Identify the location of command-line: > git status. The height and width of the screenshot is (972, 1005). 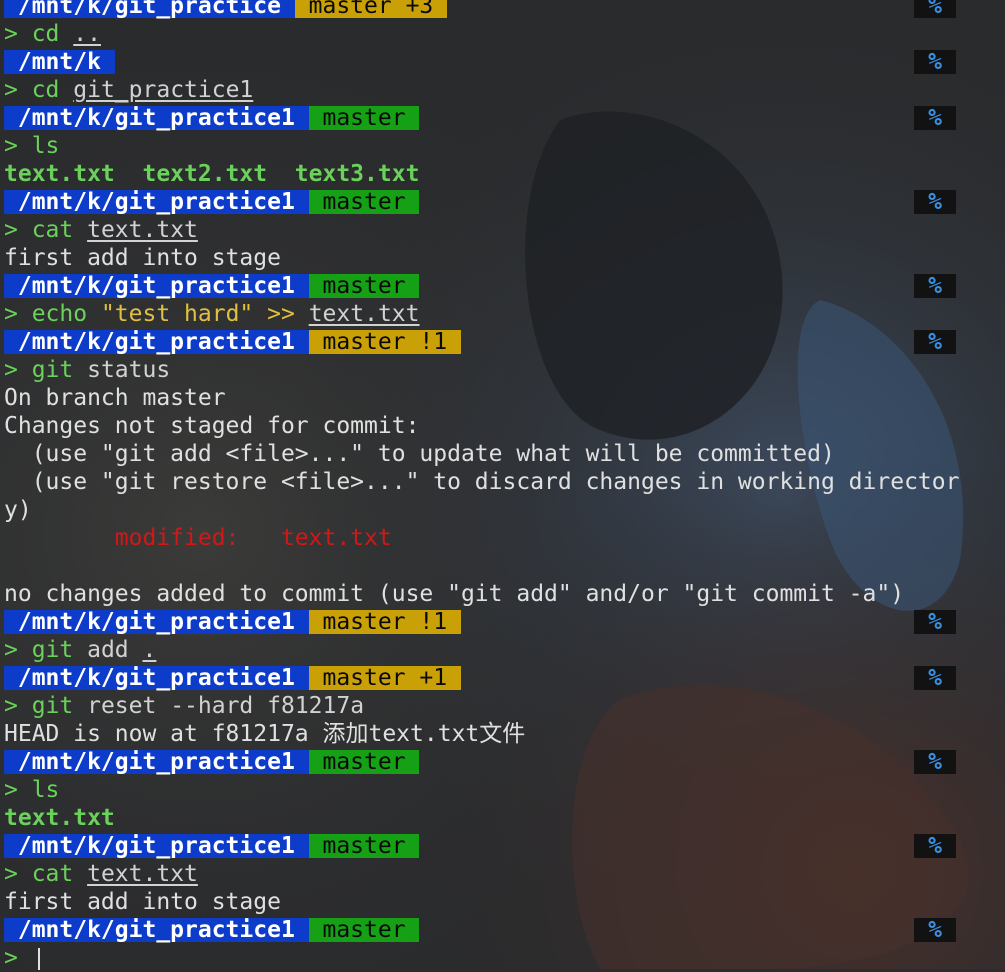
(502, 370).